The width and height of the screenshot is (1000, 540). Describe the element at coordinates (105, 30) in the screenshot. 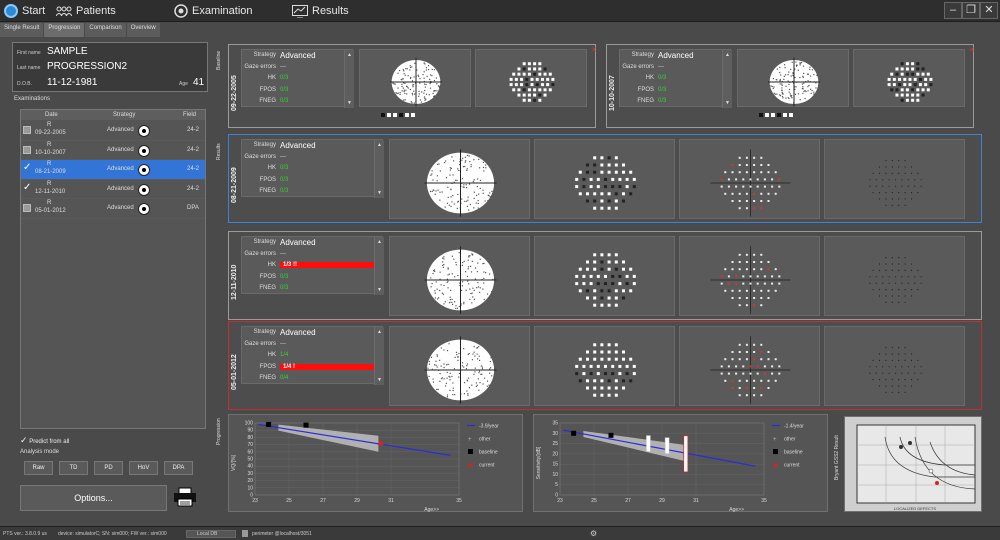

I see `tab-comparison: Comparison` at that location.